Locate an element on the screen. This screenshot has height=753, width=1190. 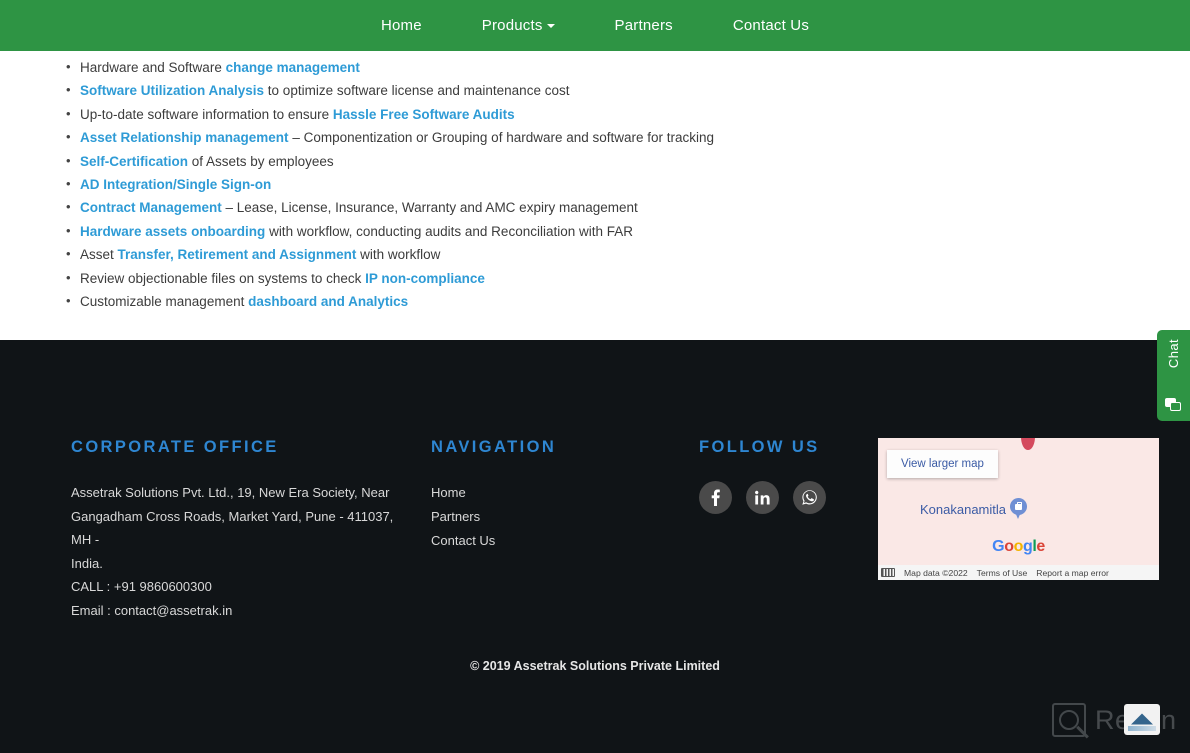
feature-list-item: Hardware and Software change management is located at coordinates (628, 67).